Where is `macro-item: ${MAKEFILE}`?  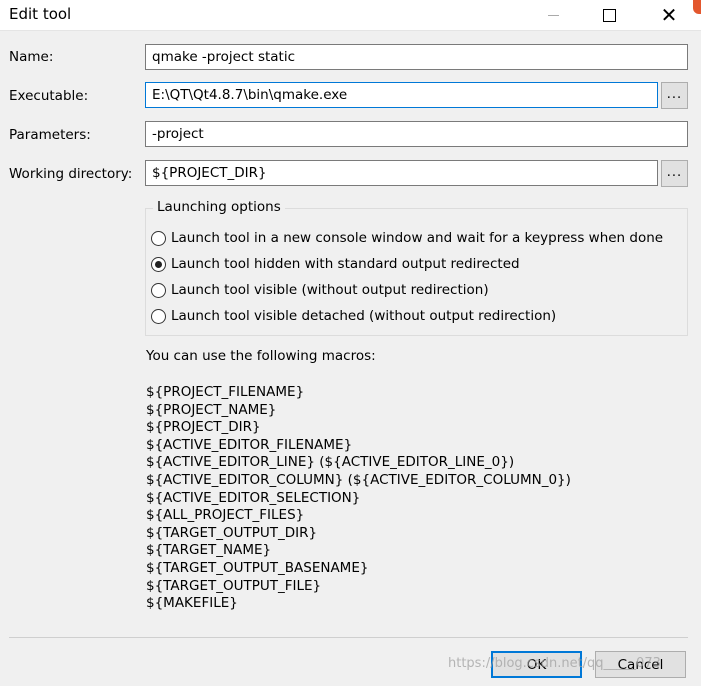 macro-item: ${MAKEFILE} is located at coordinates (192, 603).